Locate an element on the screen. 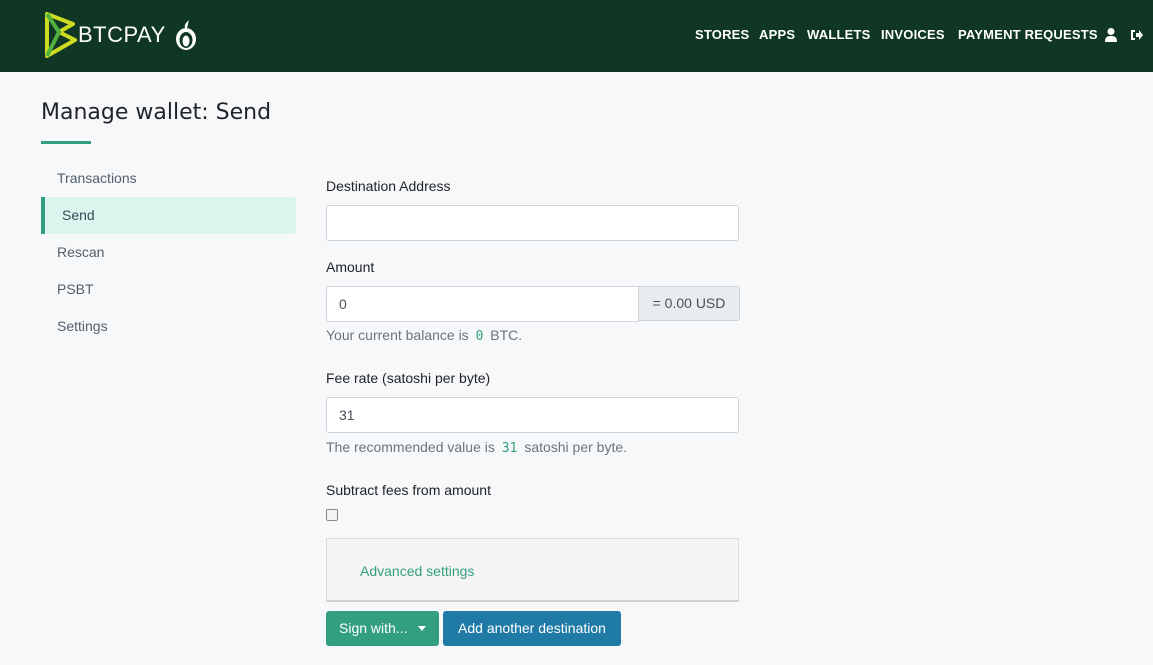  btcpay-logo-icon is located at coordinates (61, 35).